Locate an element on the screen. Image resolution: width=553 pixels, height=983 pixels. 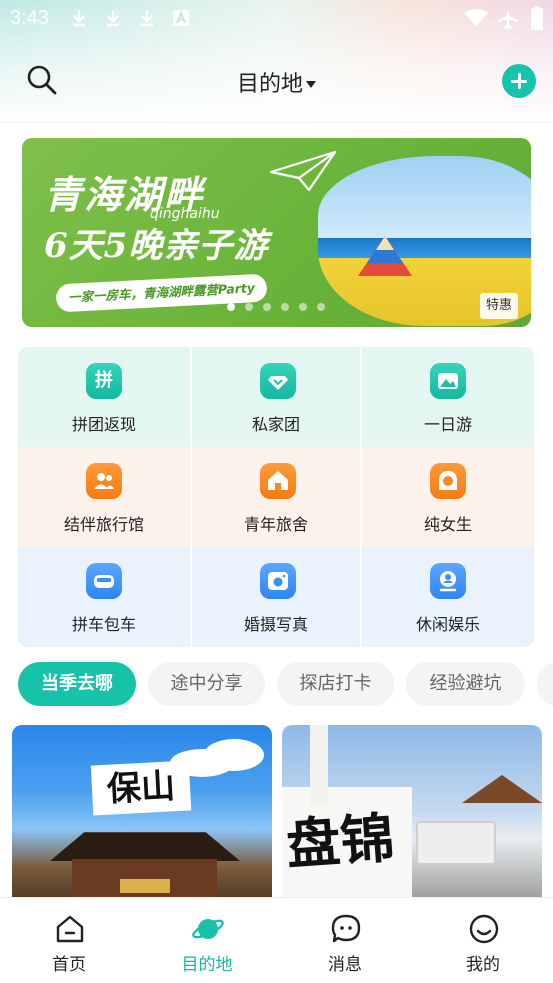
camera-icon is located at coordinates (278, 581).